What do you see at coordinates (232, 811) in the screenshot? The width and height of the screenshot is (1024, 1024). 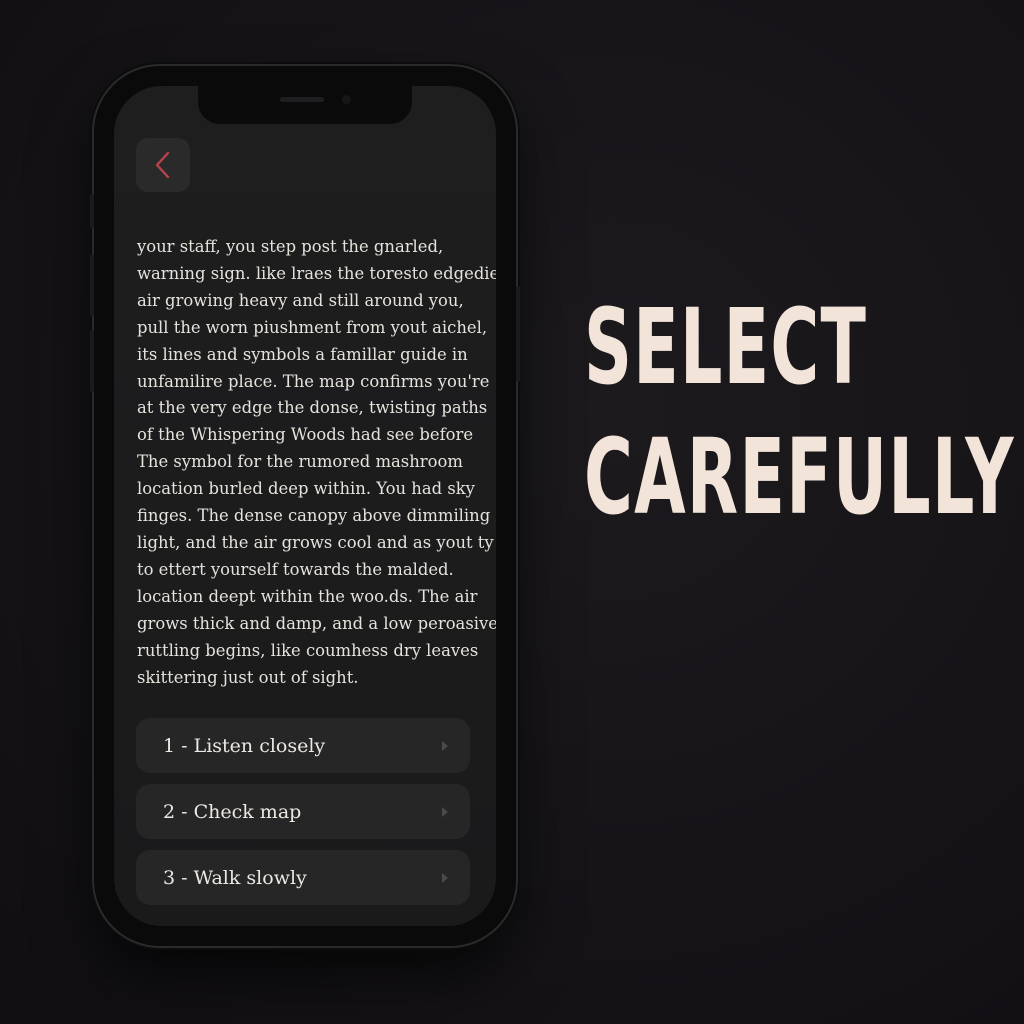 I see `choice-label: 2 - Check map` at bounding box center [232, 811].